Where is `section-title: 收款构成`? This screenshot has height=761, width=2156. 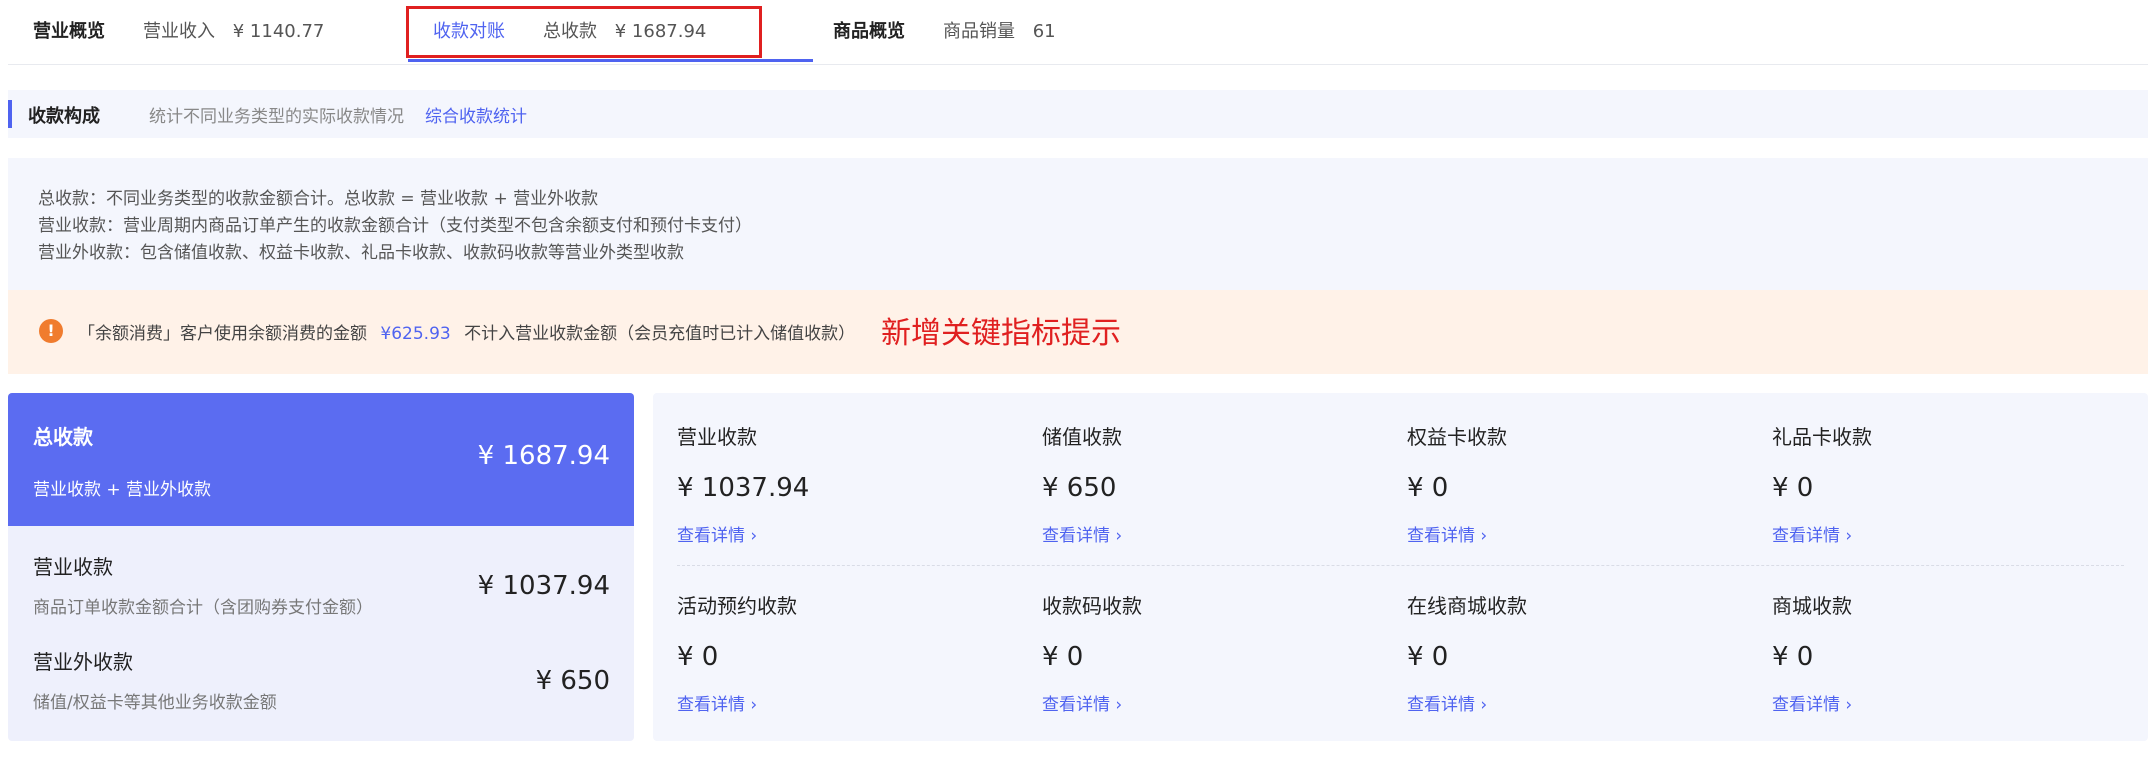
section-title: 收款构成 is located at coordinates (64, 116).